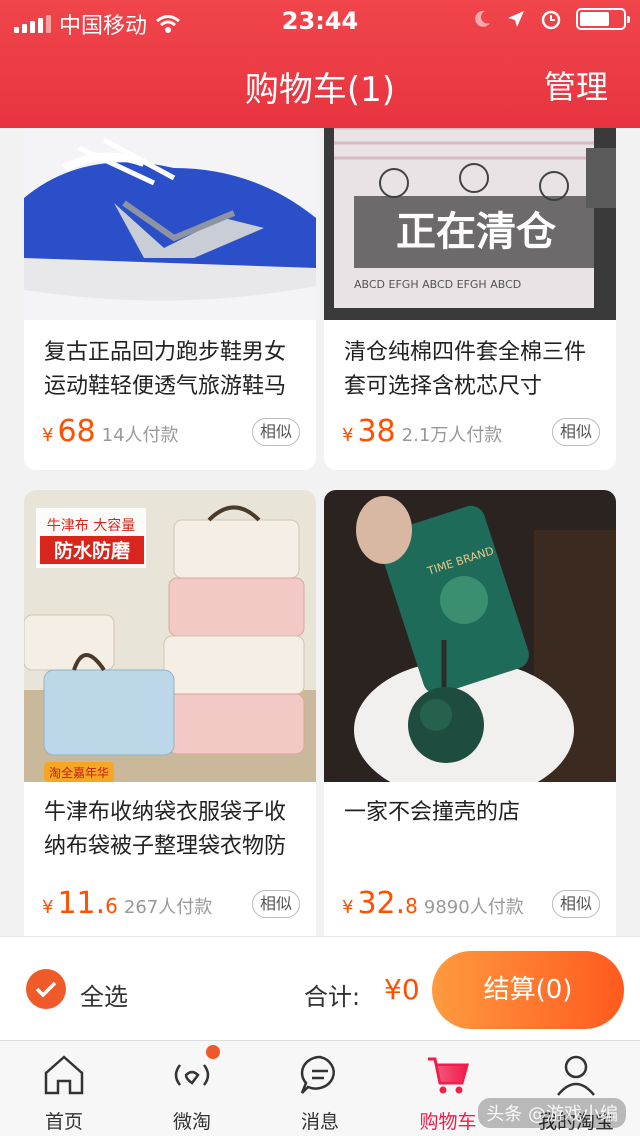 The height and width of the screenshot is (1136, 640). I want to click on location-icon, so click(516, 19).